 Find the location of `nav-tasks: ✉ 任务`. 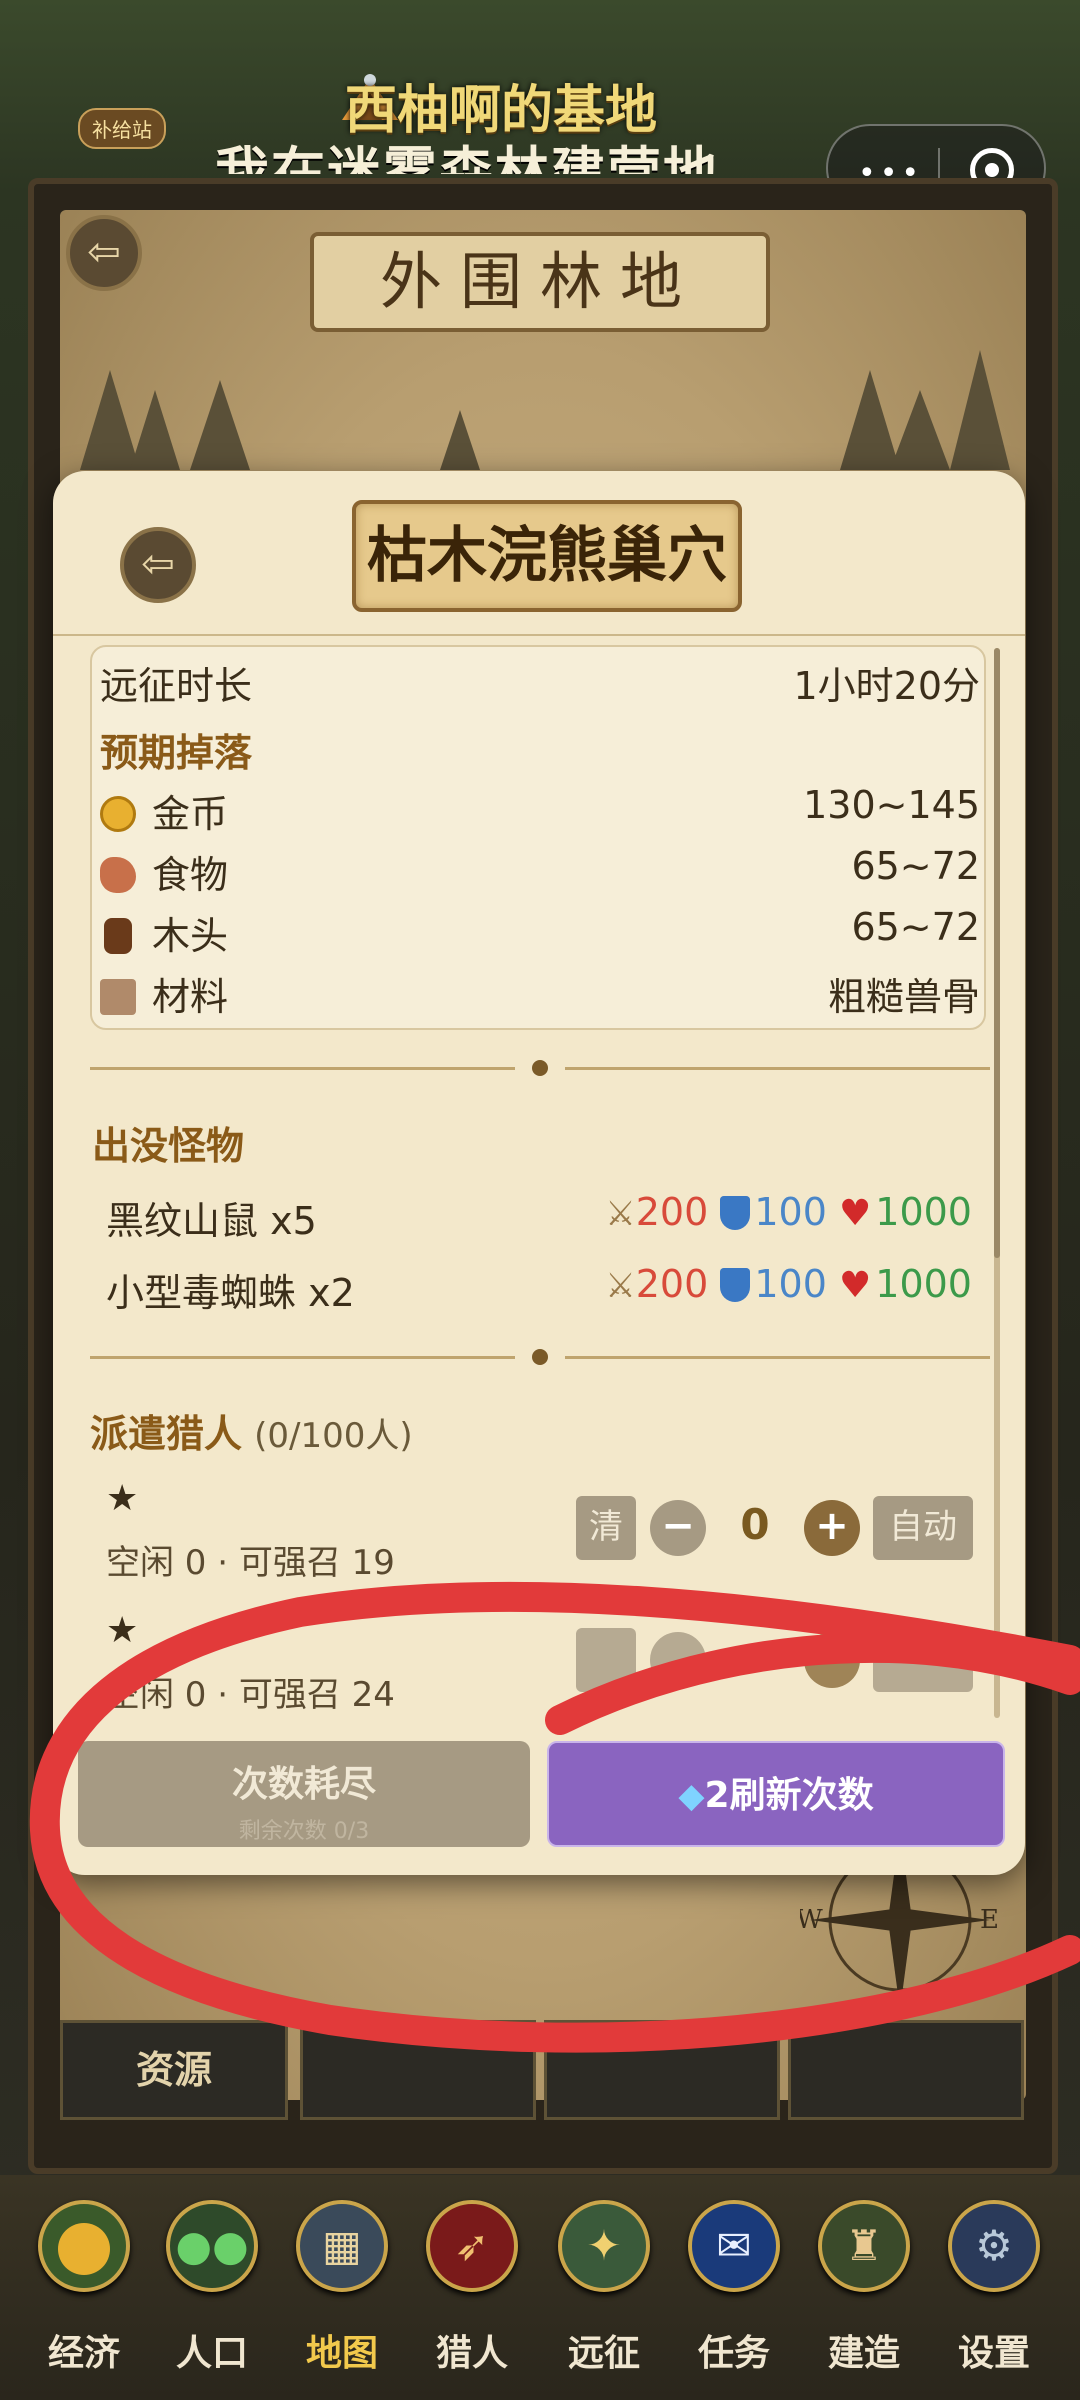

nav-tasks: ✉ 任务 is located at coordinates (734, 2288).